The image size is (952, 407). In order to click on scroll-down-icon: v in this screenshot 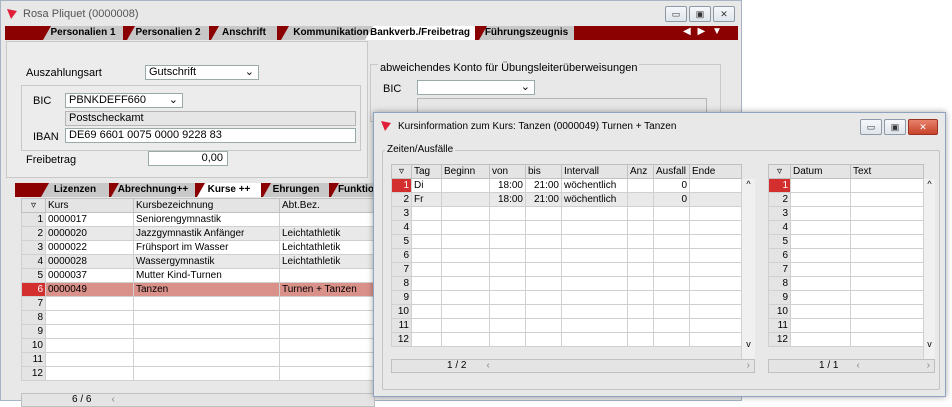, I will do `click(929, 344)`.